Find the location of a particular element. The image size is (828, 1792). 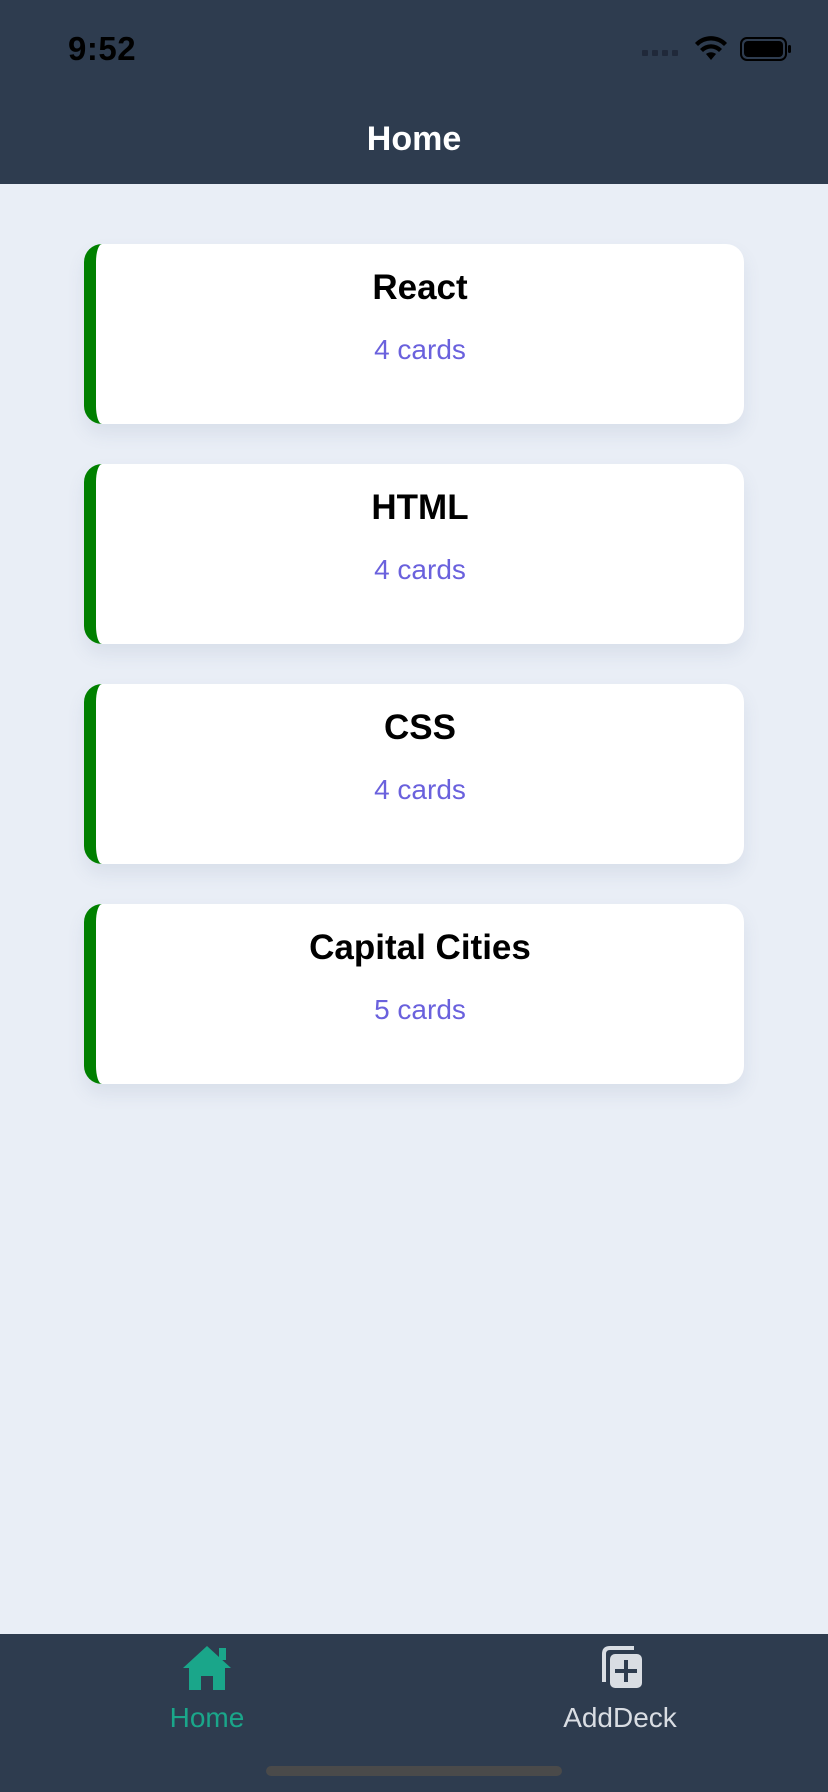

status-icons is located at coordinates (717, 49).